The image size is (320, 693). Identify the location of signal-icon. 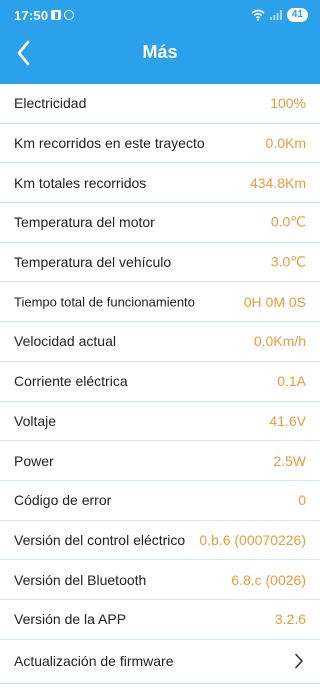
(275, 15).